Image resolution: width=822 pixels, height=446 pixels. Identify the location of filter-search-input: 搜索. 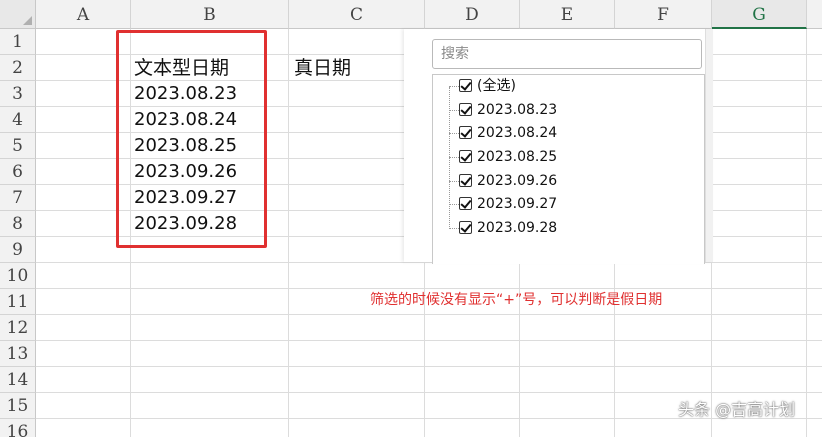
(567, 54).